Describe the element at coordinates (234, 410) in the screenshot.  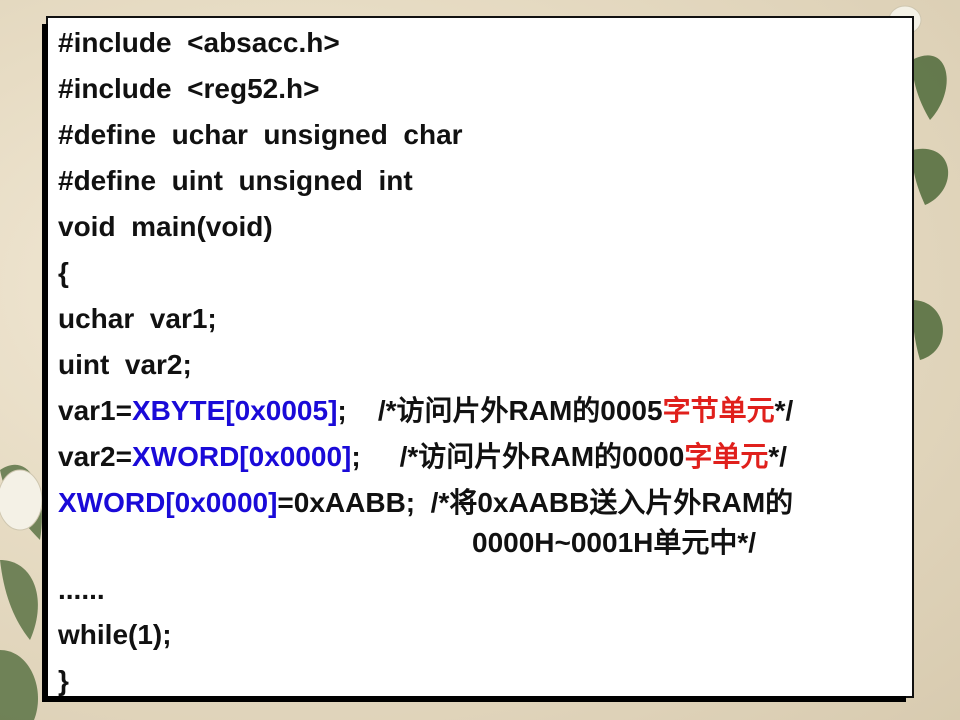
I see `code-segment: XBYTE[0x0005]` at that location.